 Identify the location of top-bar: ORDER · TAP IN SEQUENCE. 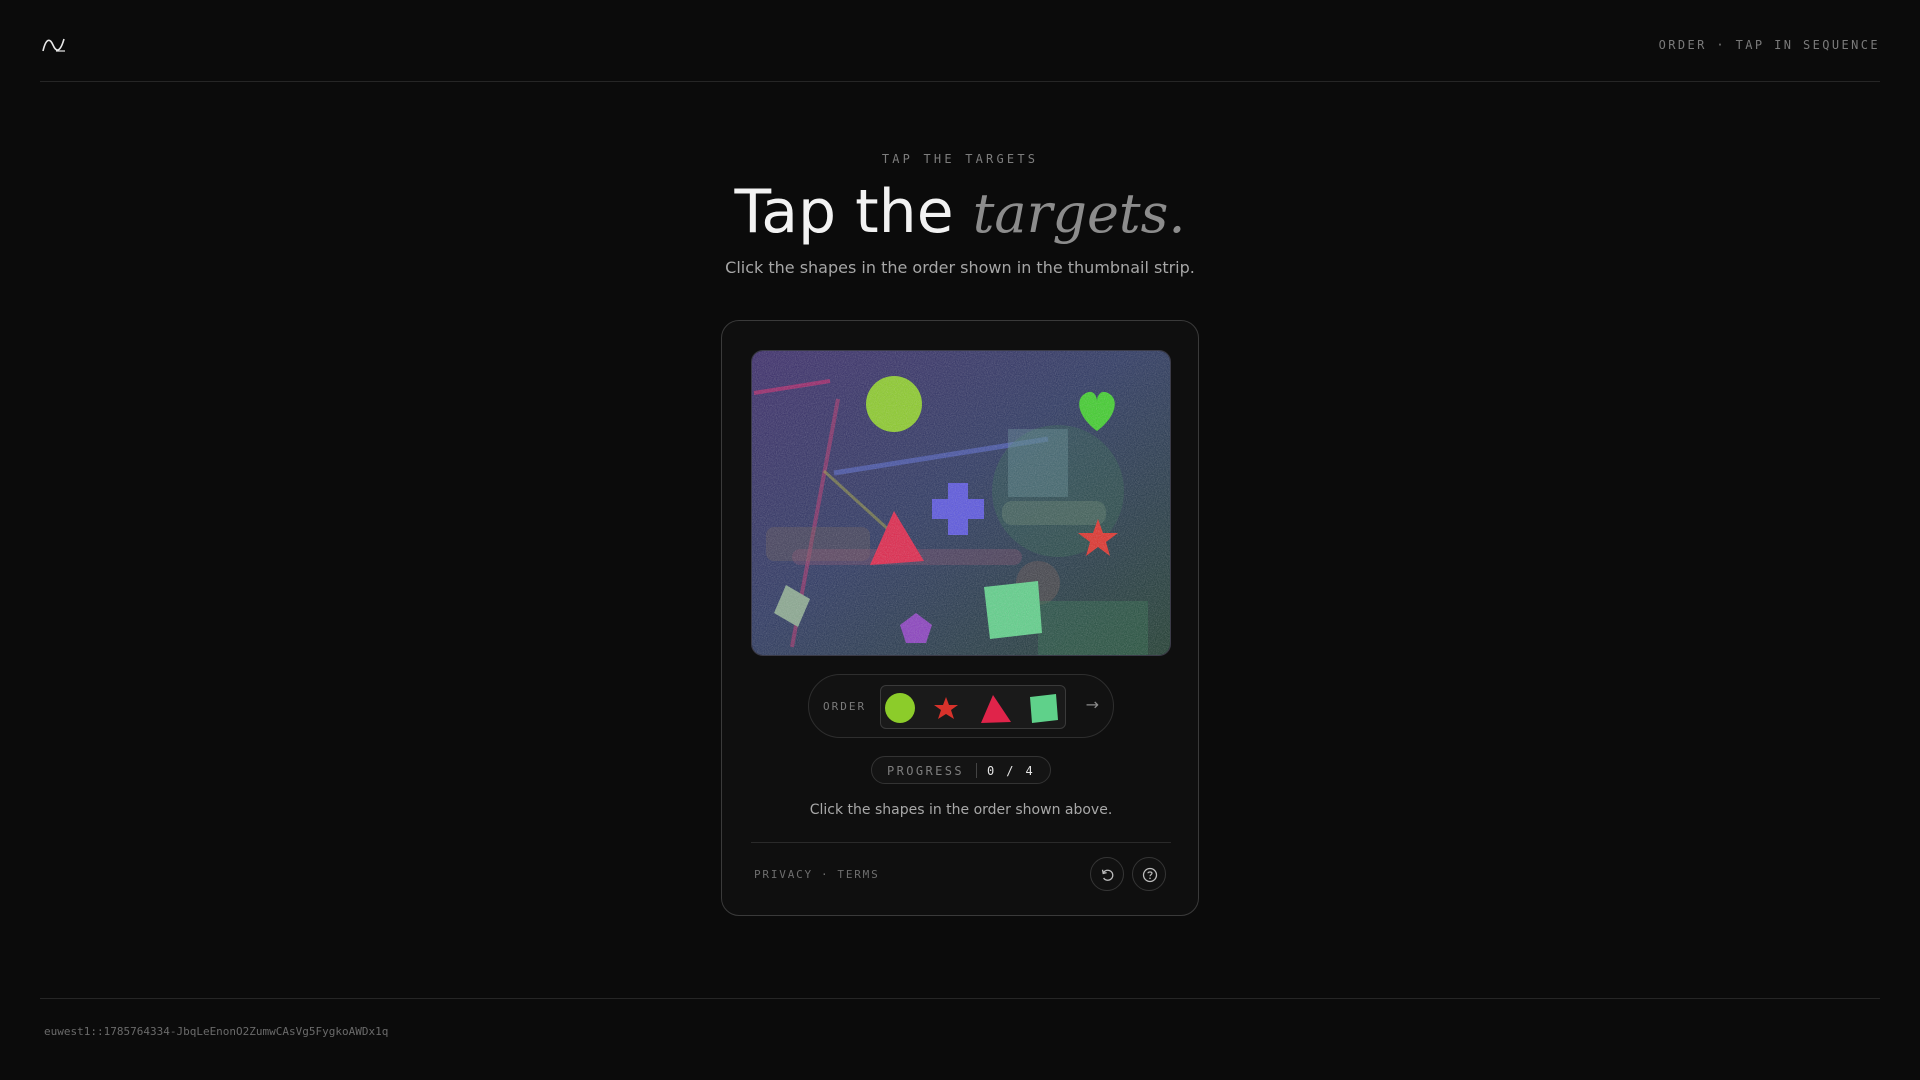
(960, 41).